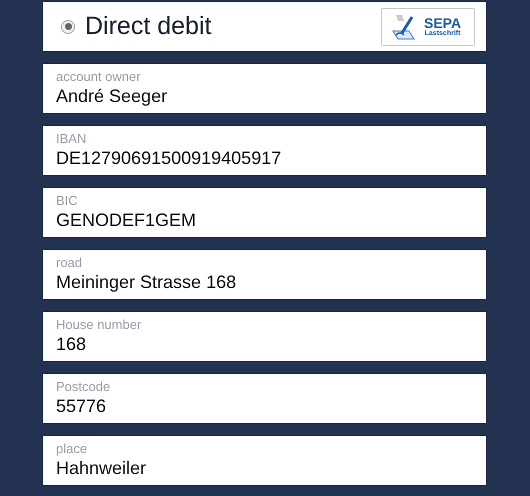 The width and height of the screenshot is (530, 496). Describe the element at coordinates (99, 325) in the screenshot. I see `field-label: House number` at that location.